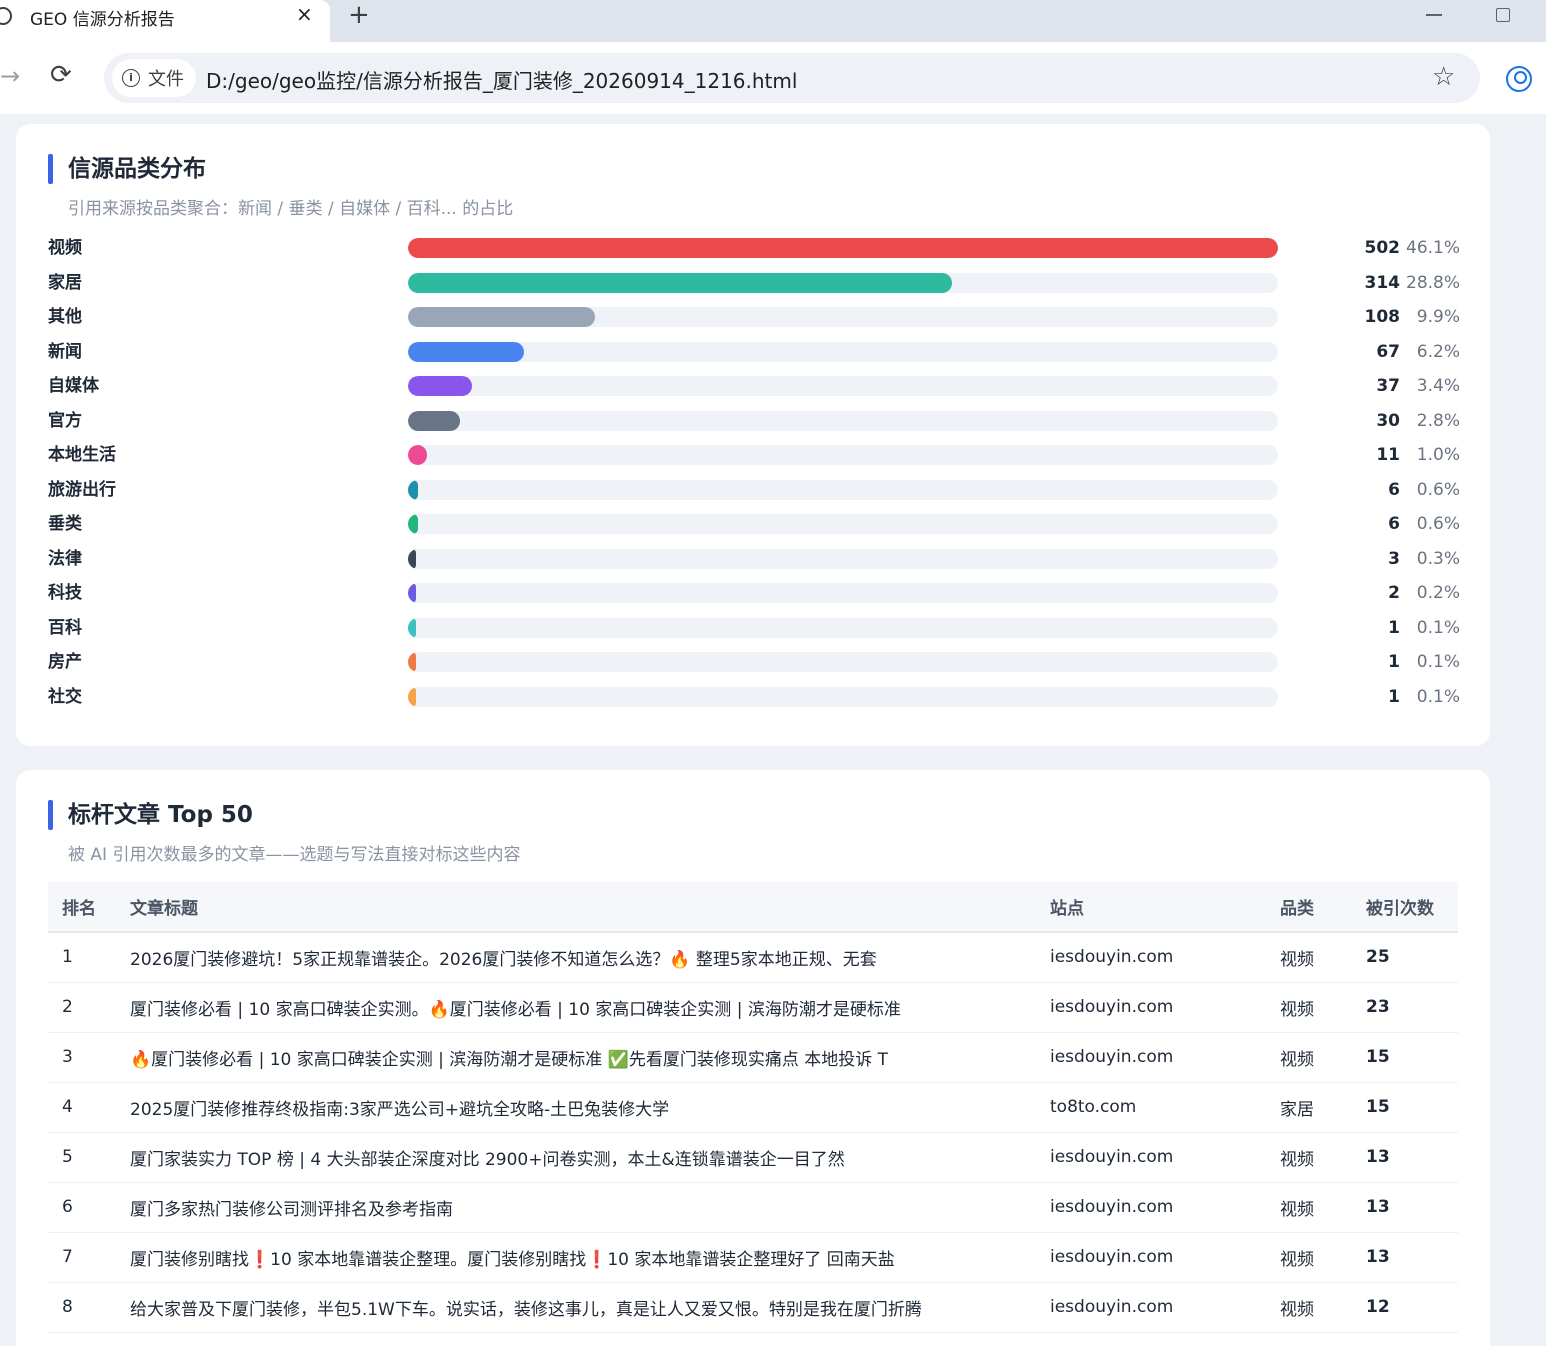 This screenshot has width=1546, height=1346. I want to click on category-percent: 3.4%, so click(1438, 386).